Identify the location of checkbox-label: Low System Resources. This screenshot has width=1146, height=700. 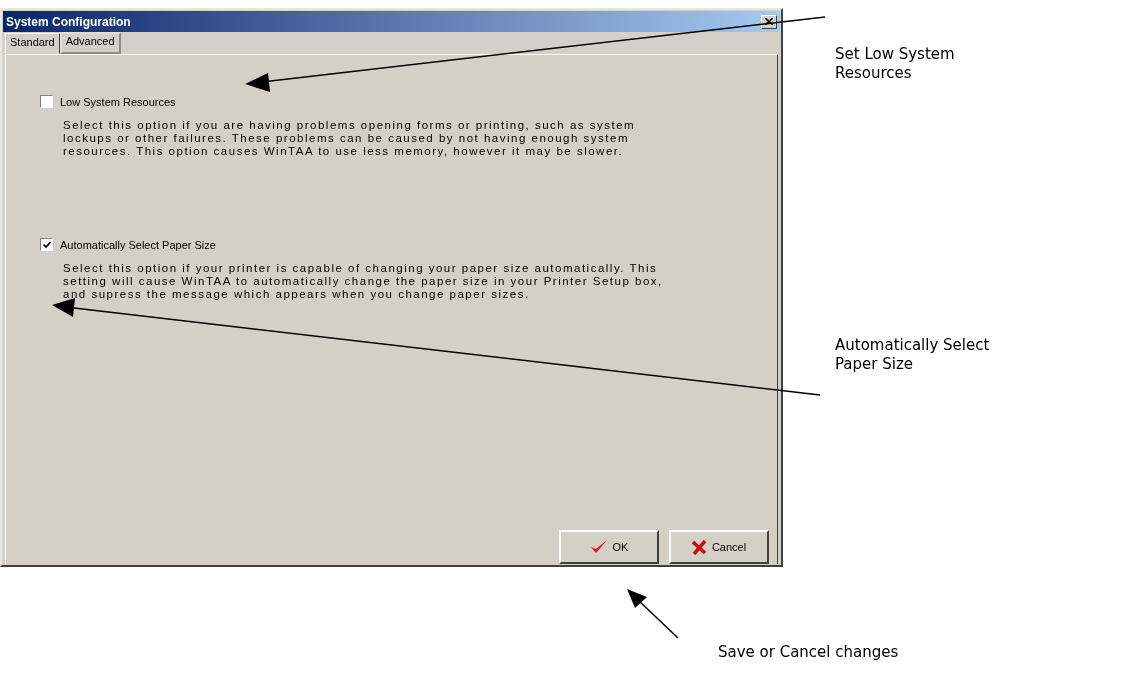
(118, 101).